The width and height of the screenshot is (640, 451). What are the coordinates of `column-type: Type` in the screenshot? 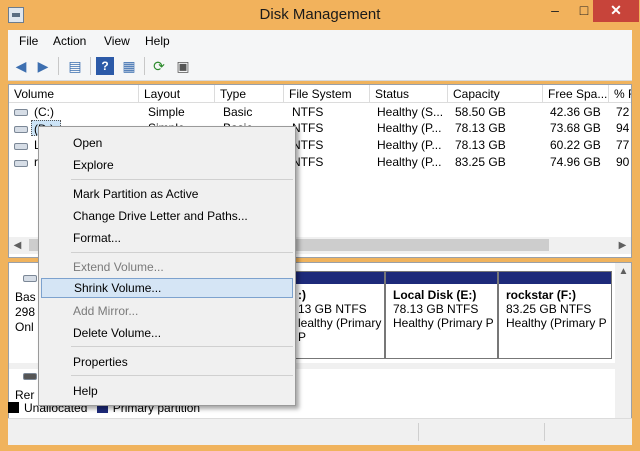 It's located at (249, 94).